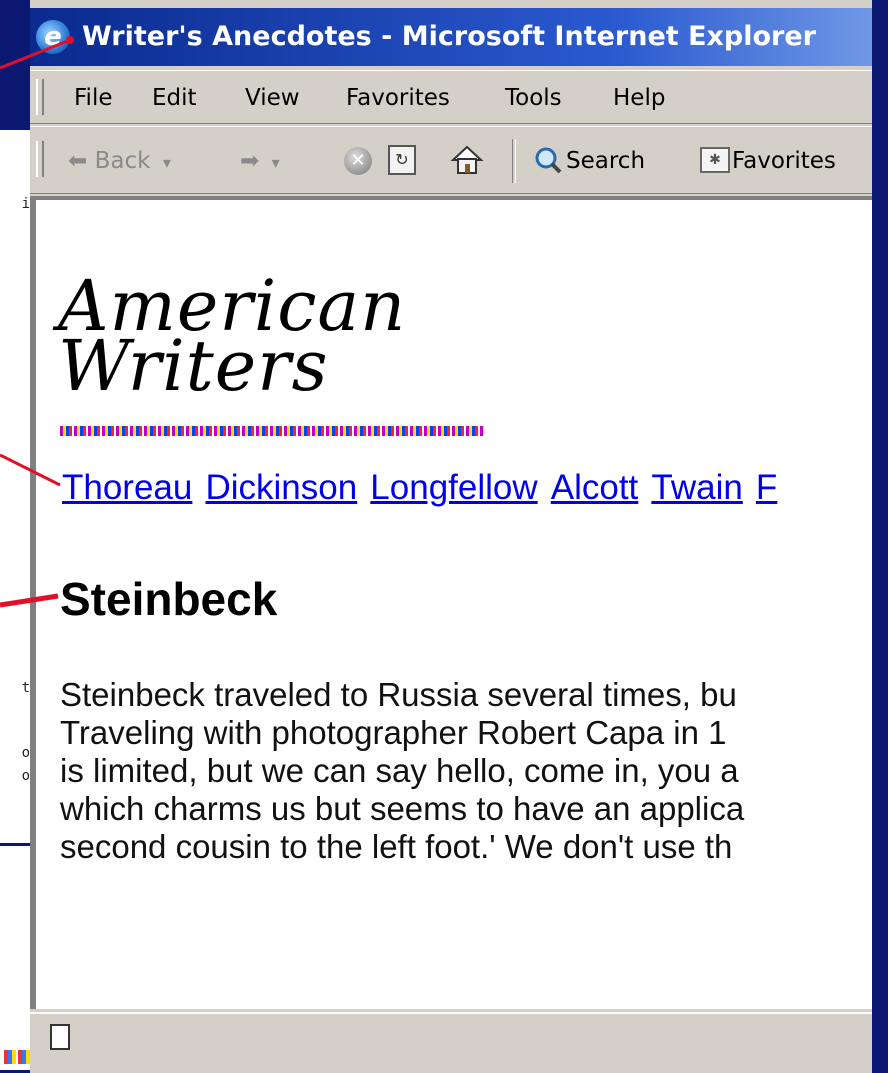  What do you see at coordinates (715, 160) in the screenshot?
I see `favorites-icon: ✱` at bounding box center [715, 160].